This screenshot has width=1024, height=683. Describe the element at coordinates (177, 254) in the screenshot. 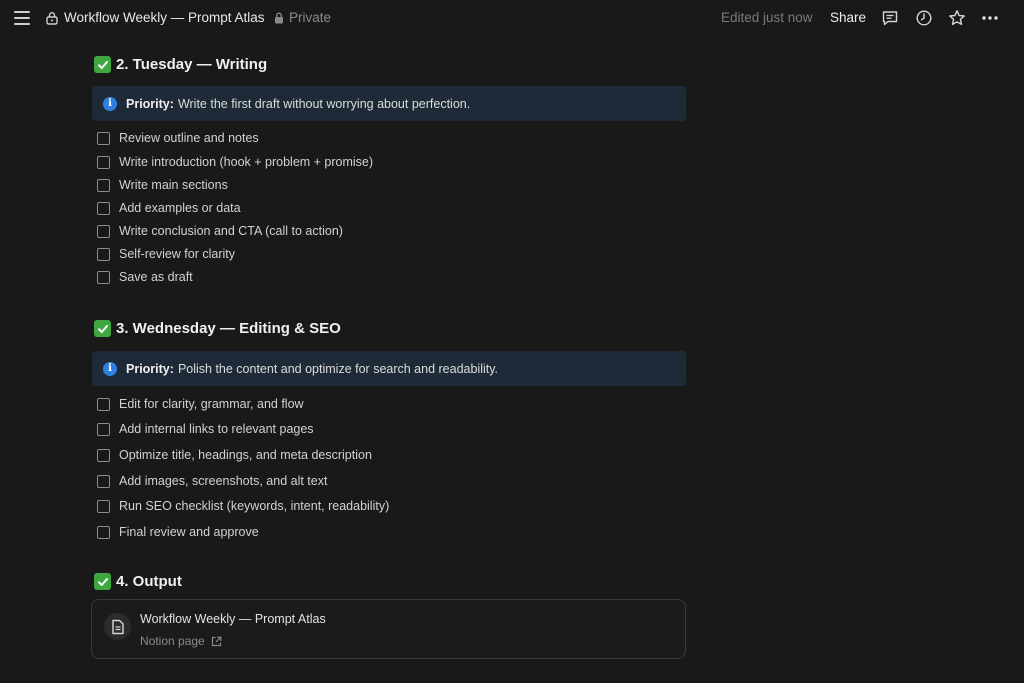

I see `todo-text: Self-review for clarity` at that location.